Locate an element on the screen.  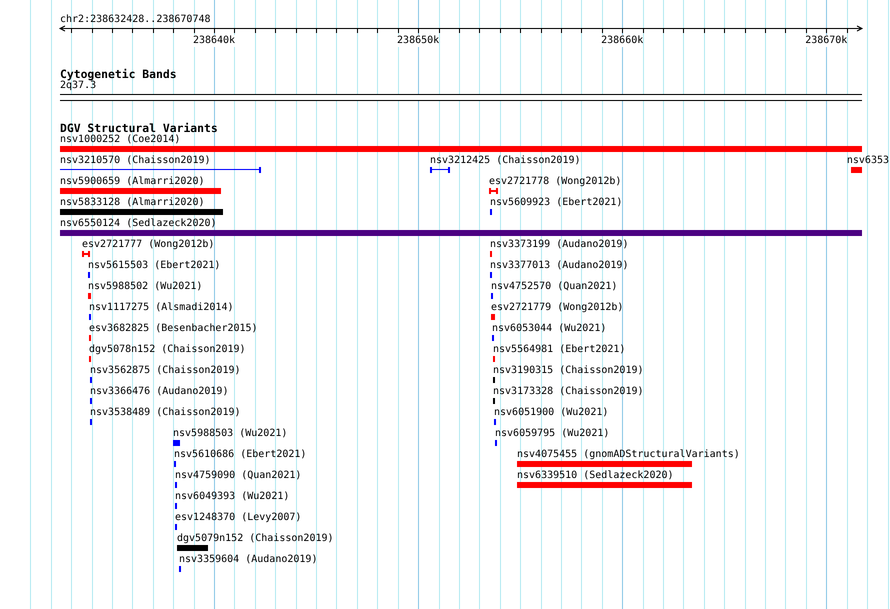
band-label: 2q37.3 is located at coordinates (78, 86).